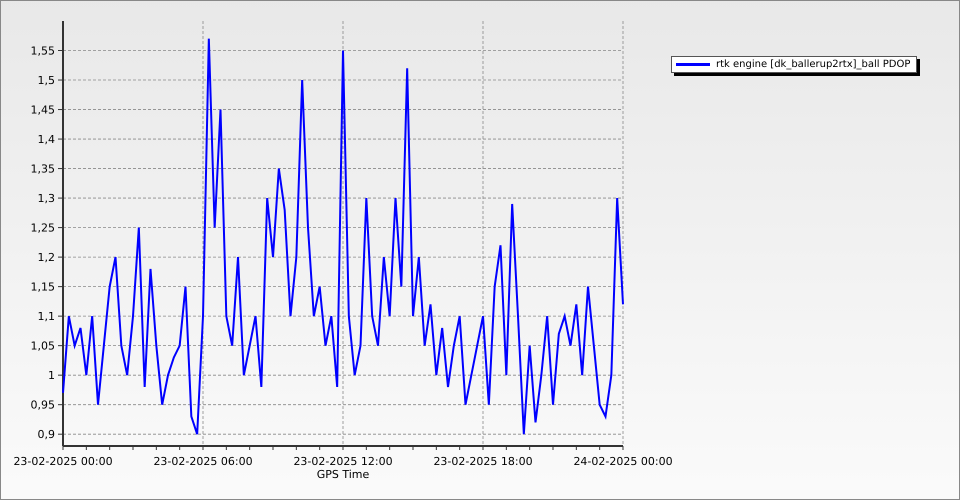 The image size is (960, 500). What do you see at coordinates (46, 317) in the screenshot?
I see `y-tick-label: 1,1` at bounding box center [46, 317].